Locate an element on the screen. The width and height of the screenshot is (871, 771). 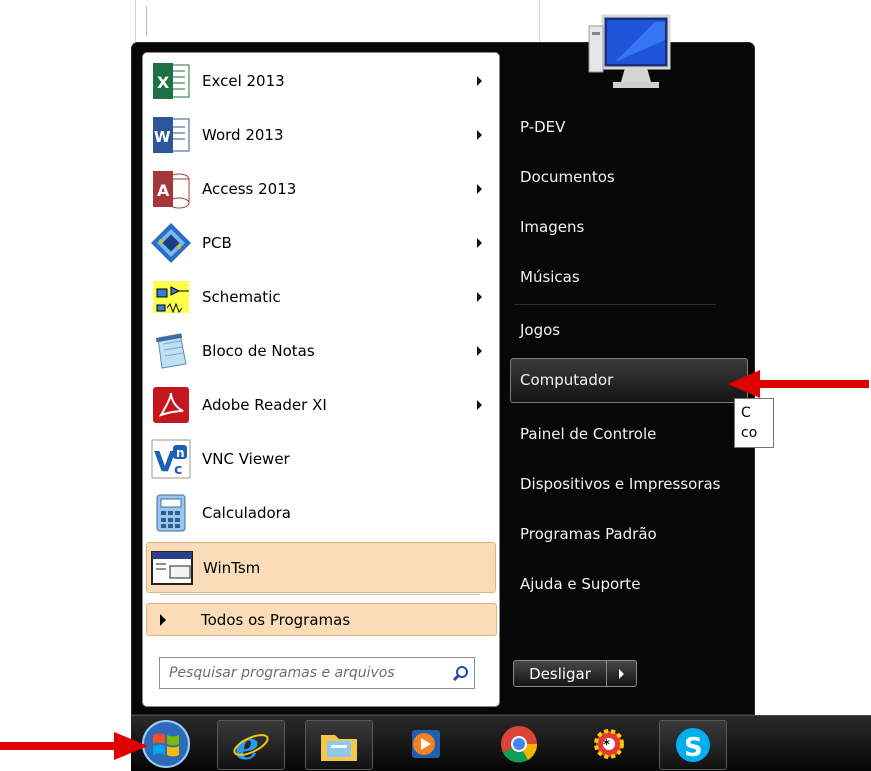
chrome-icon is located at coordinates (519, 744).